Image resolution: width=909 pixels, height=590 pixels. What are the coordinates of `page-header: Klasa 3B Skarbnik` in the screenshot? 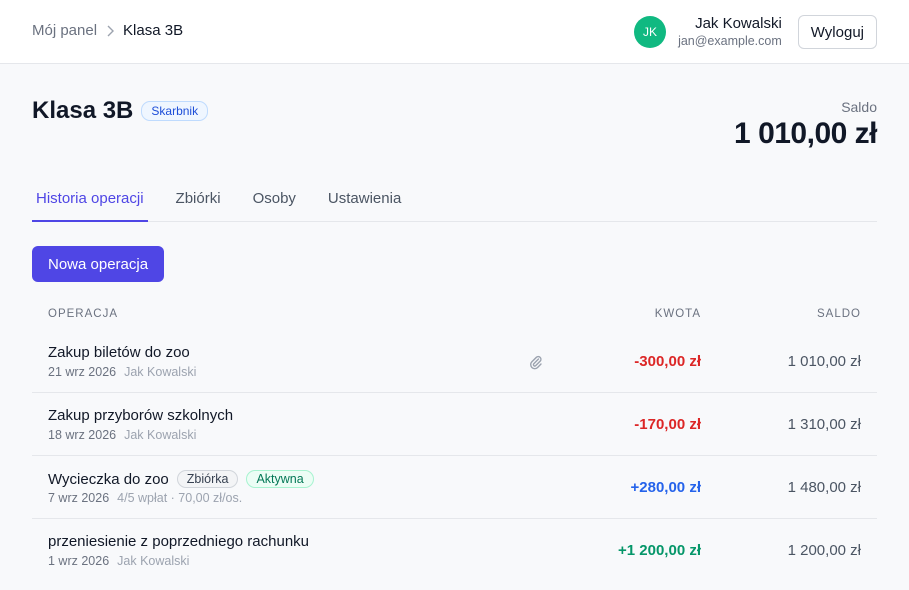 It's located at (120, 111).